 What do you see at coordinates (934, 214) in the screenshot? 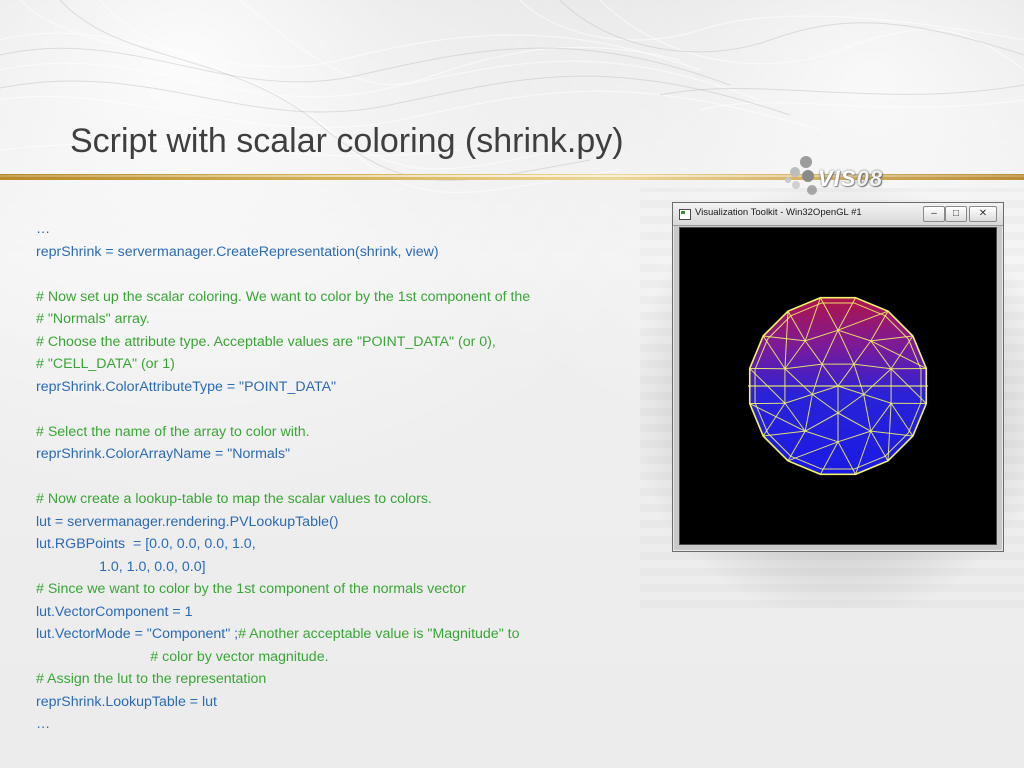
I see `minimize-button: –` at bounding box center [934, 214].